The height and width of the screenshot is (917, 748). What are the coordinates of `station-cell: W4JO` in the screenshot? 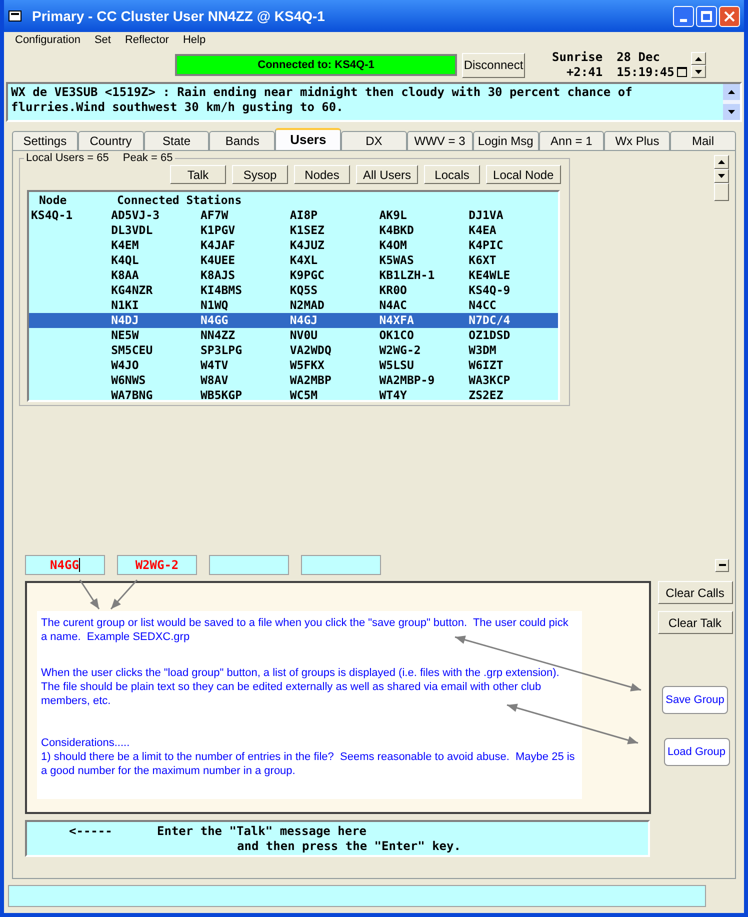 It's located at (125, 365).